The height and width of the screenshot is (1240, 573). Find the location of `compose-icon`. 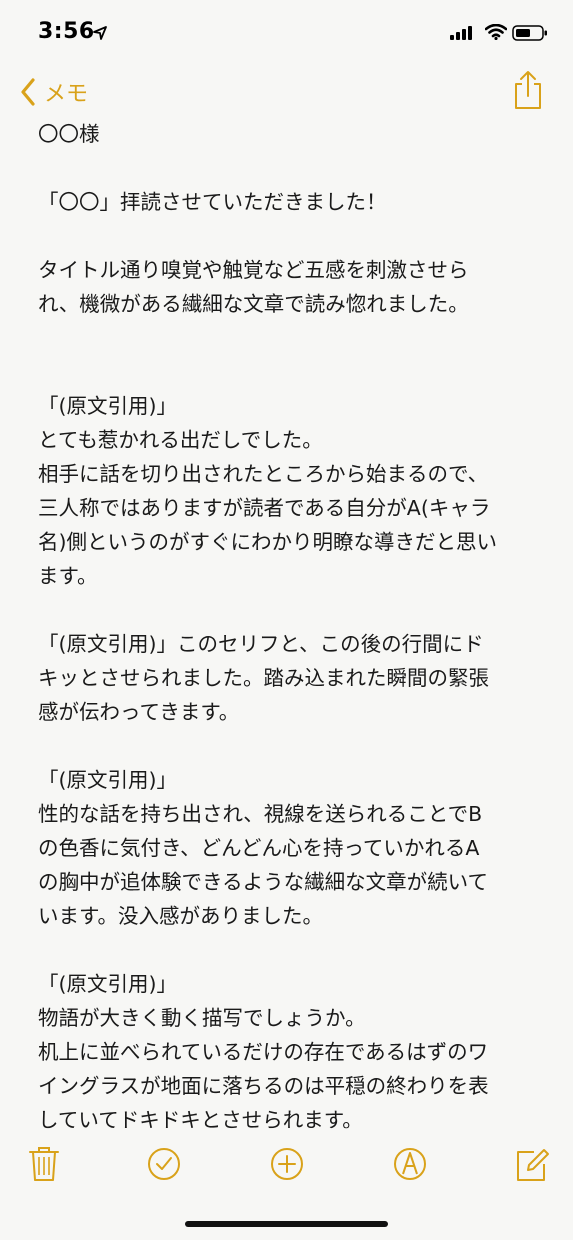

compose-icon is located at coordinates (532, 1164).